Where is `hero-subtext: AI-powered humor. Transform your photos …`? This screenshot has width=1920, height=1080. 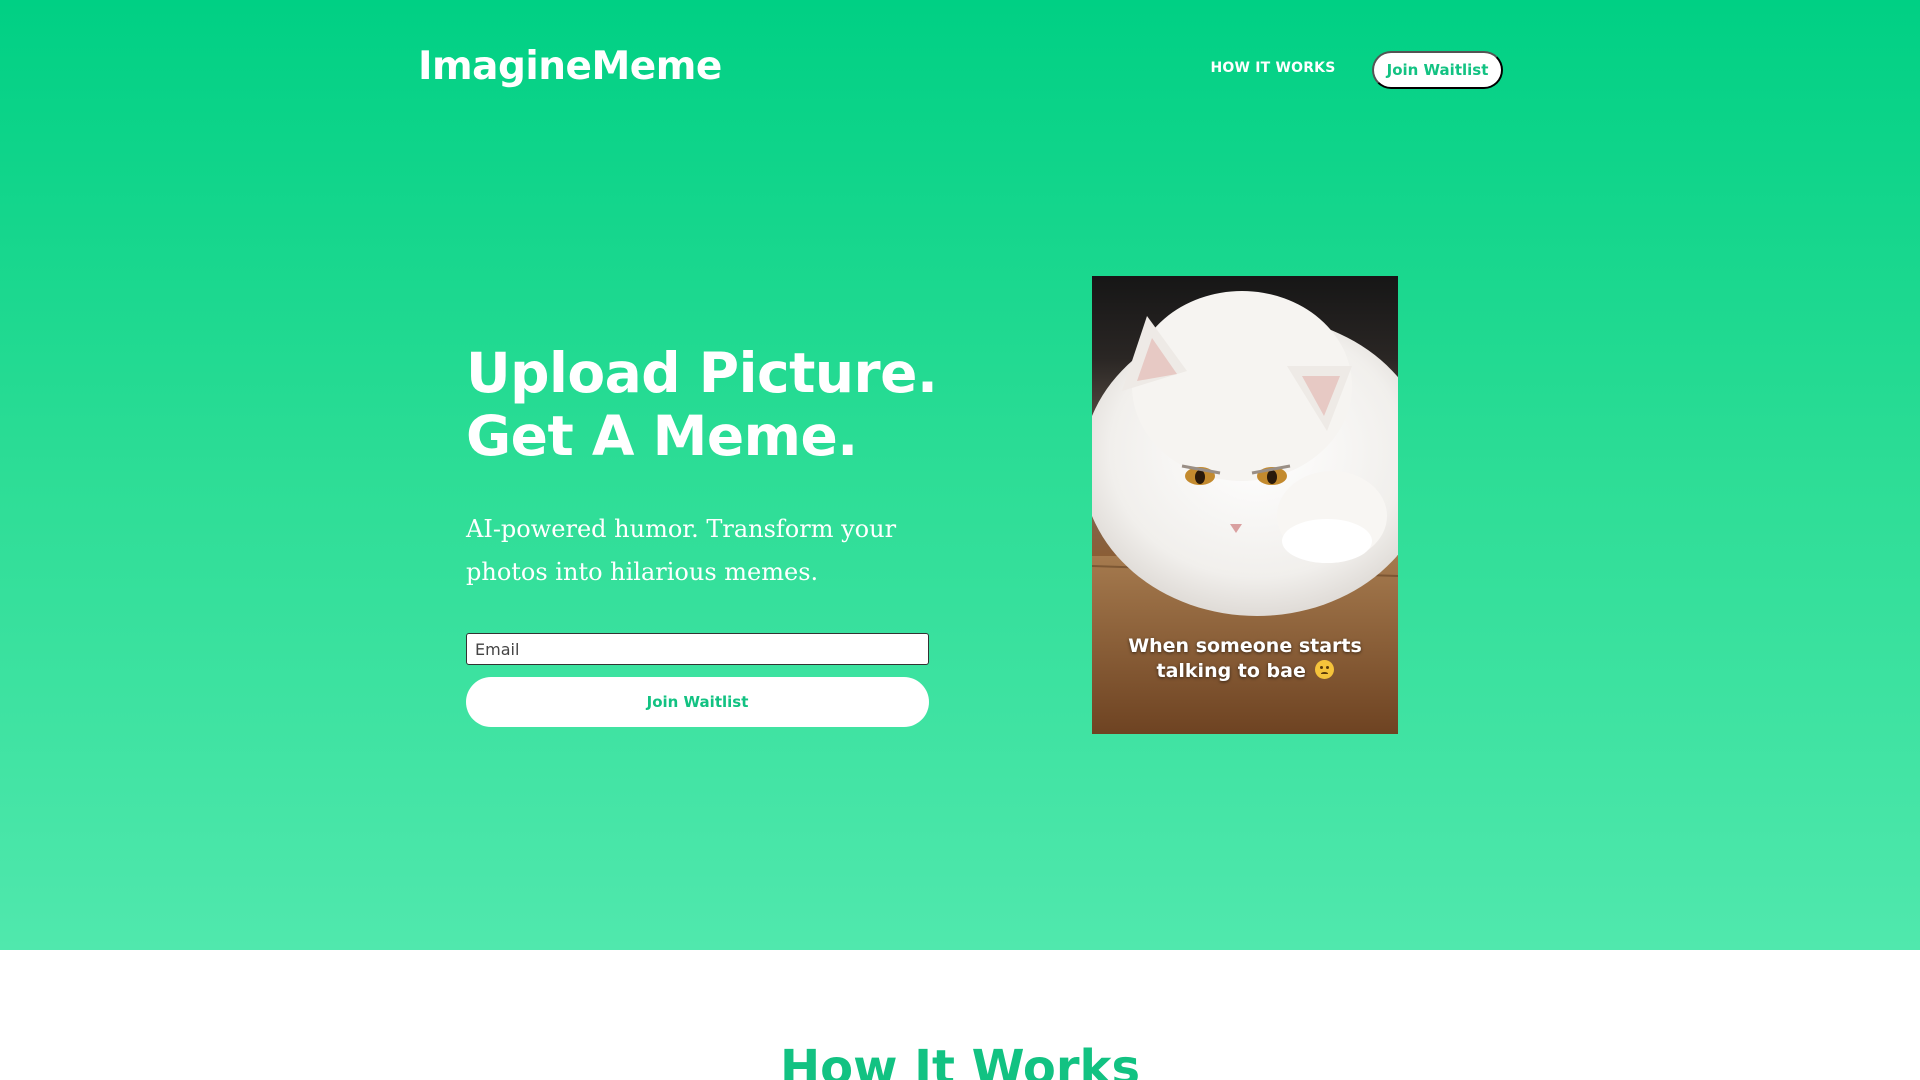 hero-subtext: AI-powered humor. Transform your photos … is located at coordinates (681, 550).